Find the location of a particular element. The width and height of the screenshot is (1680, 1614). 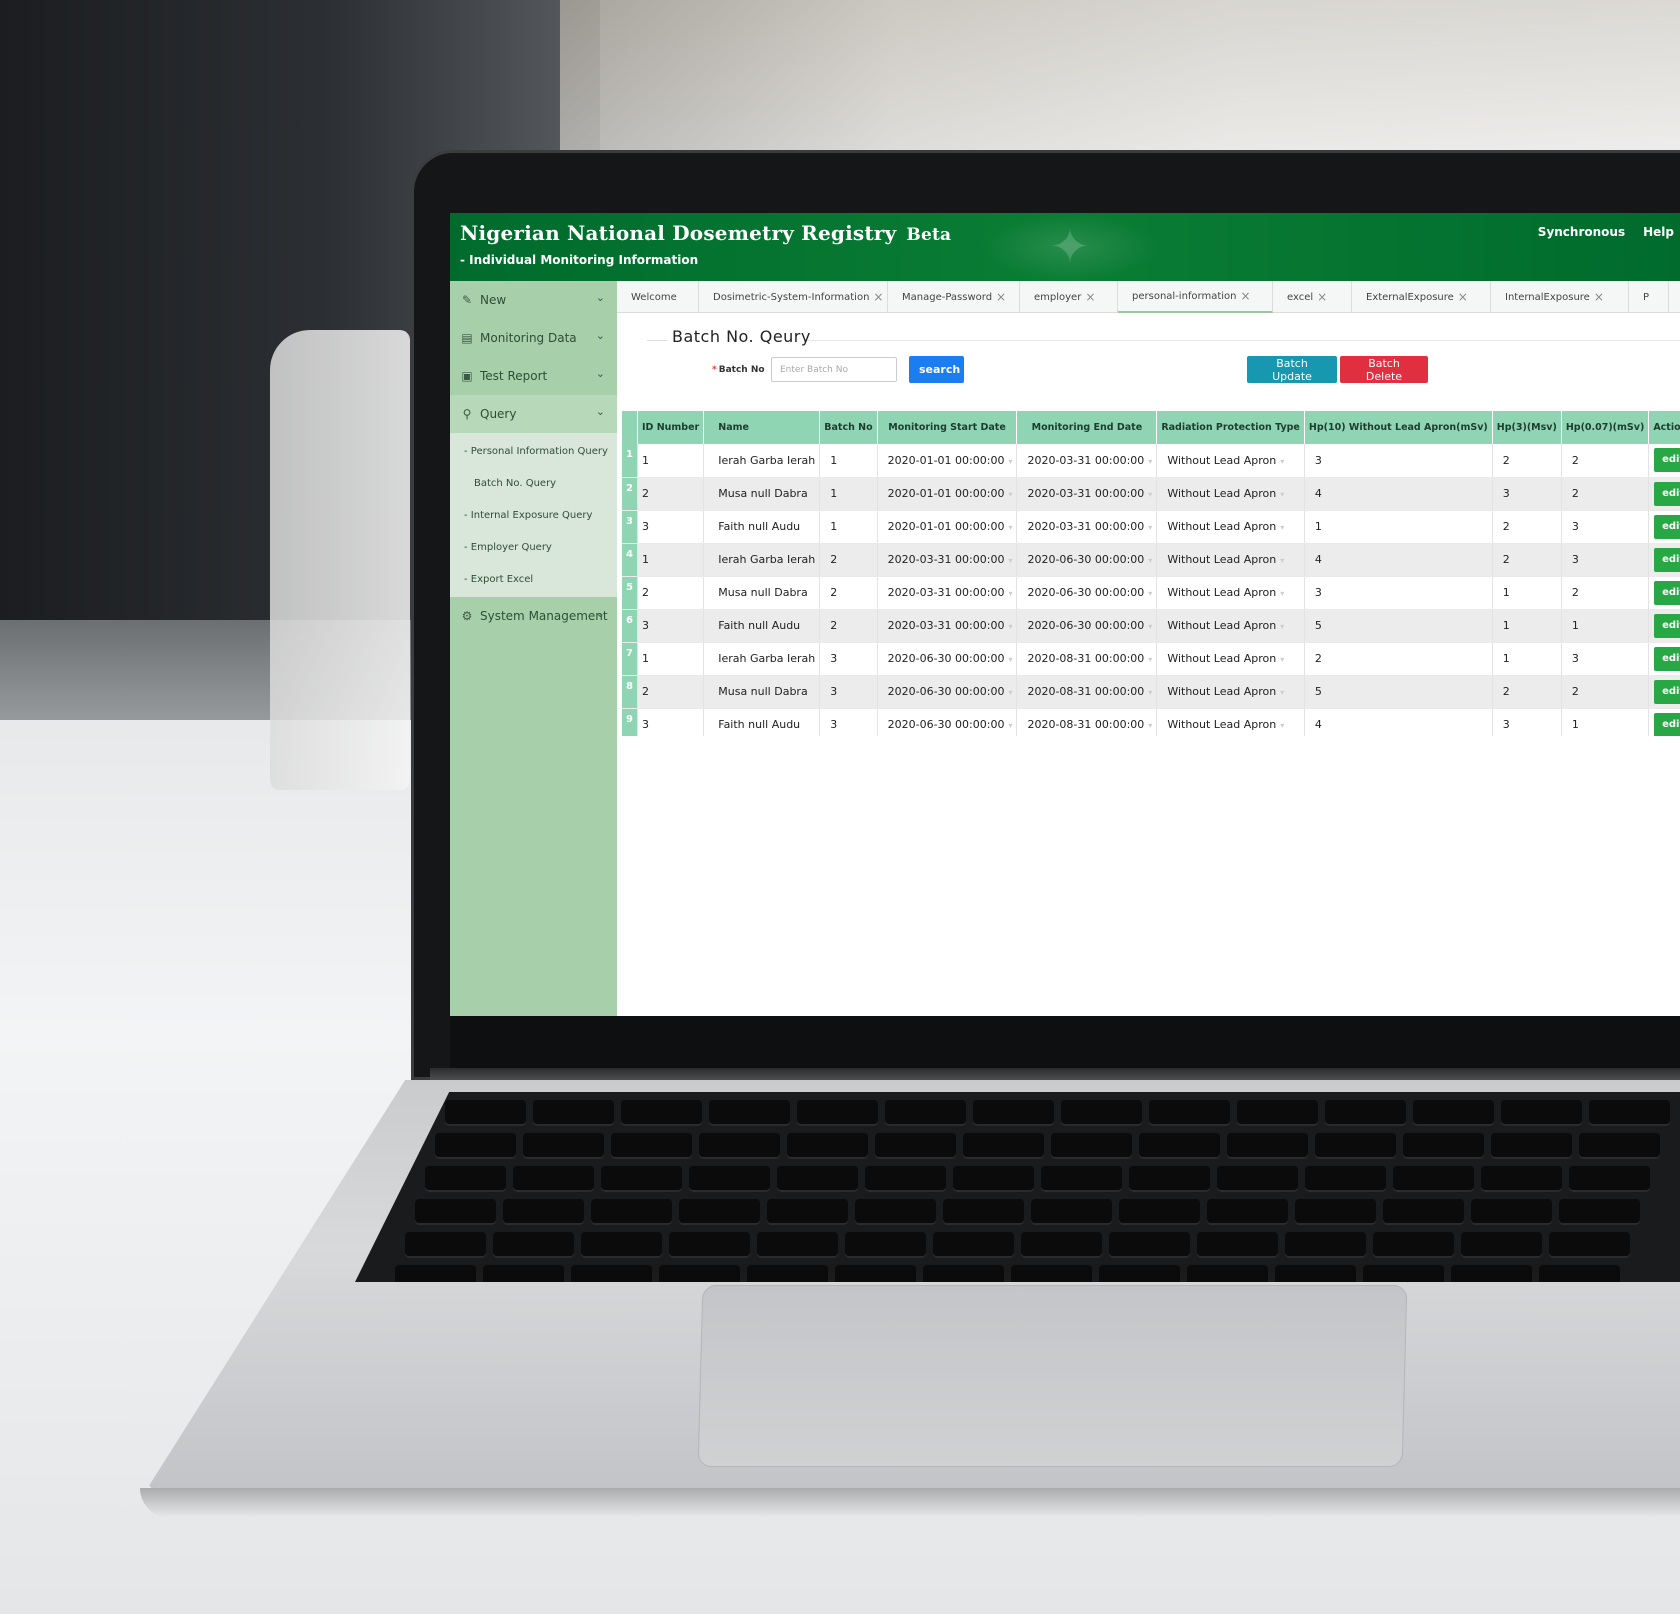

sidebar-item-test-report: ▣ Test Report ⌄ is located at coordinates (533, 376).